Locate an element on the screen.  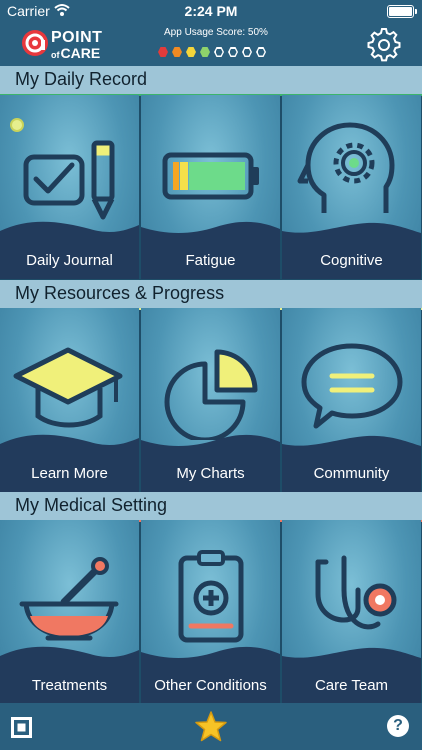
learn-more-tile: Learn More is located at coordinates (69, 400).